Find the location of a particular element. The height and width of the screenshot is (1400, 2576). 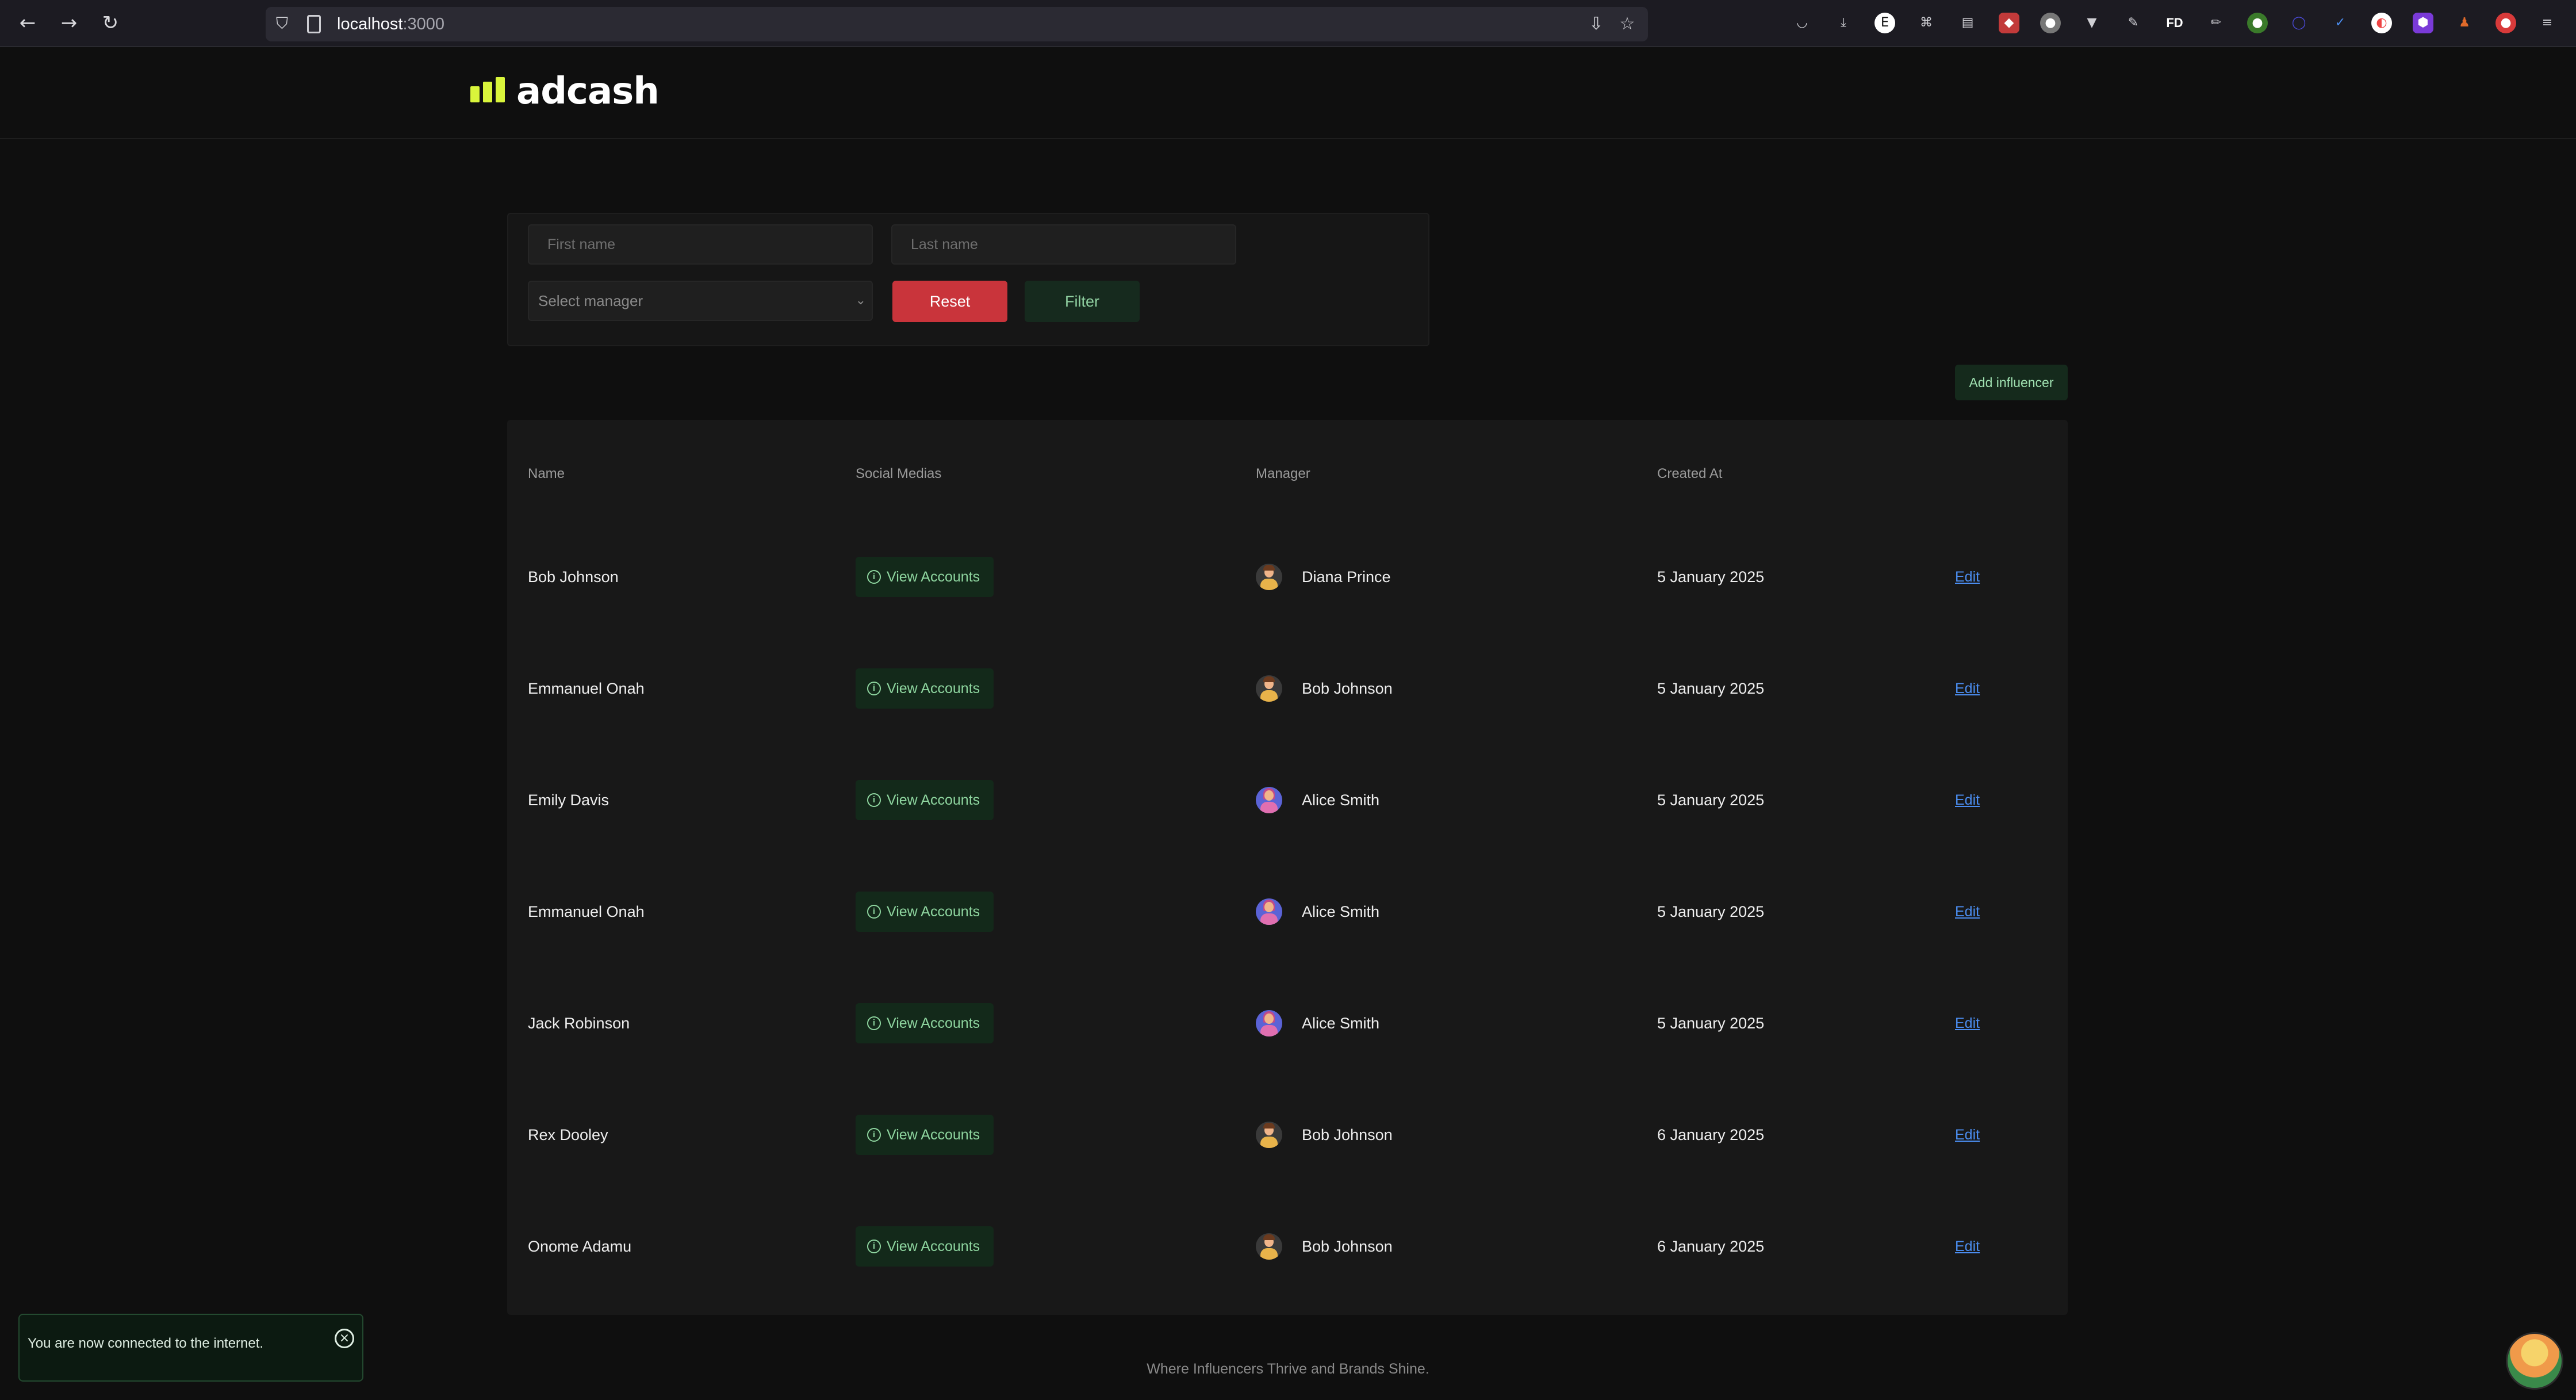

floating-widget-button is located at coordinates (2534, 1361).